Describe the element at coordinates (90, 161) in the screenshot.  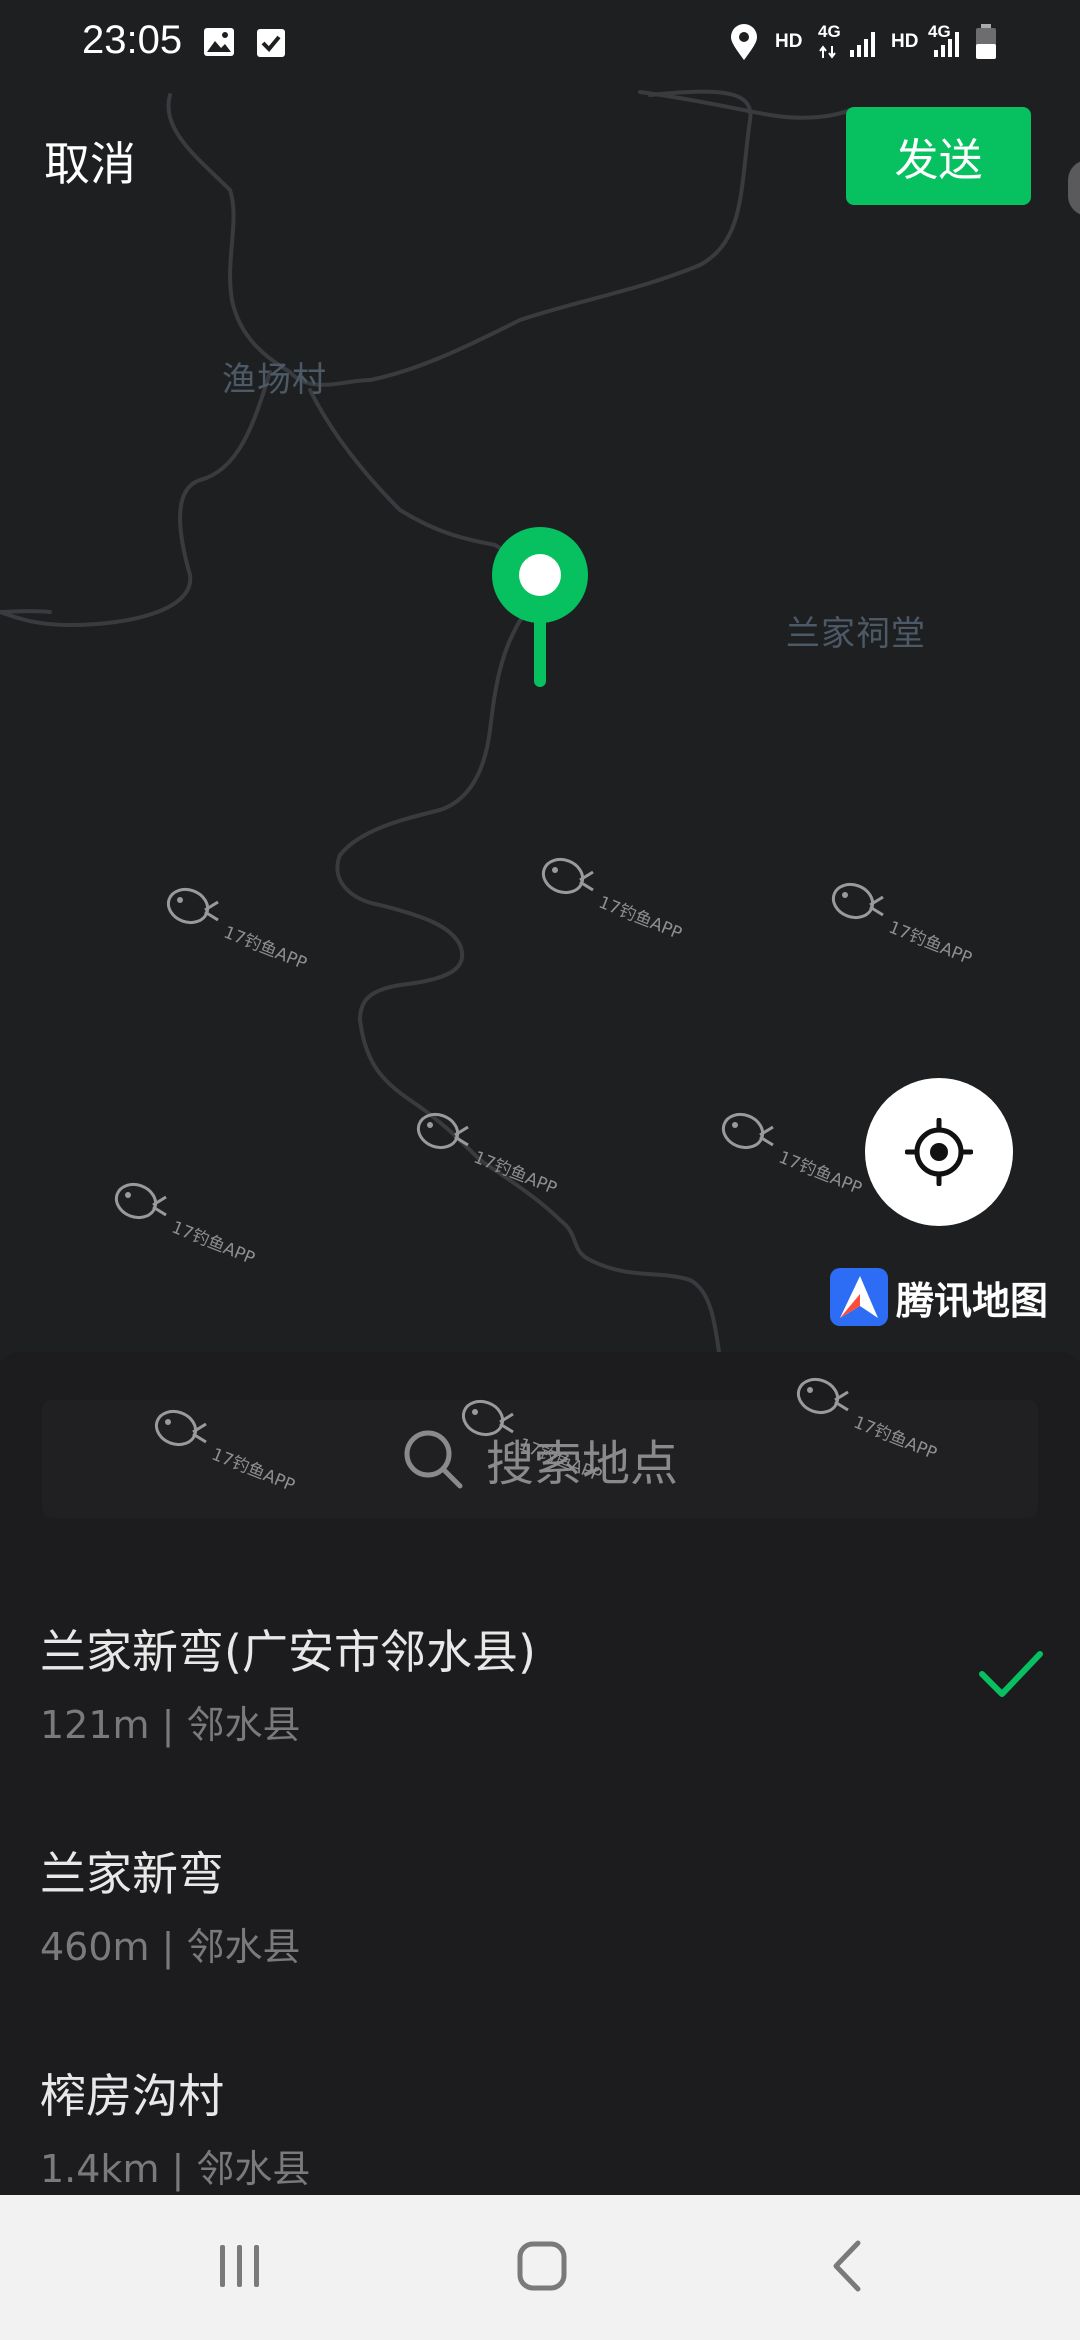
I see `cancel-button: 取消` at that location.